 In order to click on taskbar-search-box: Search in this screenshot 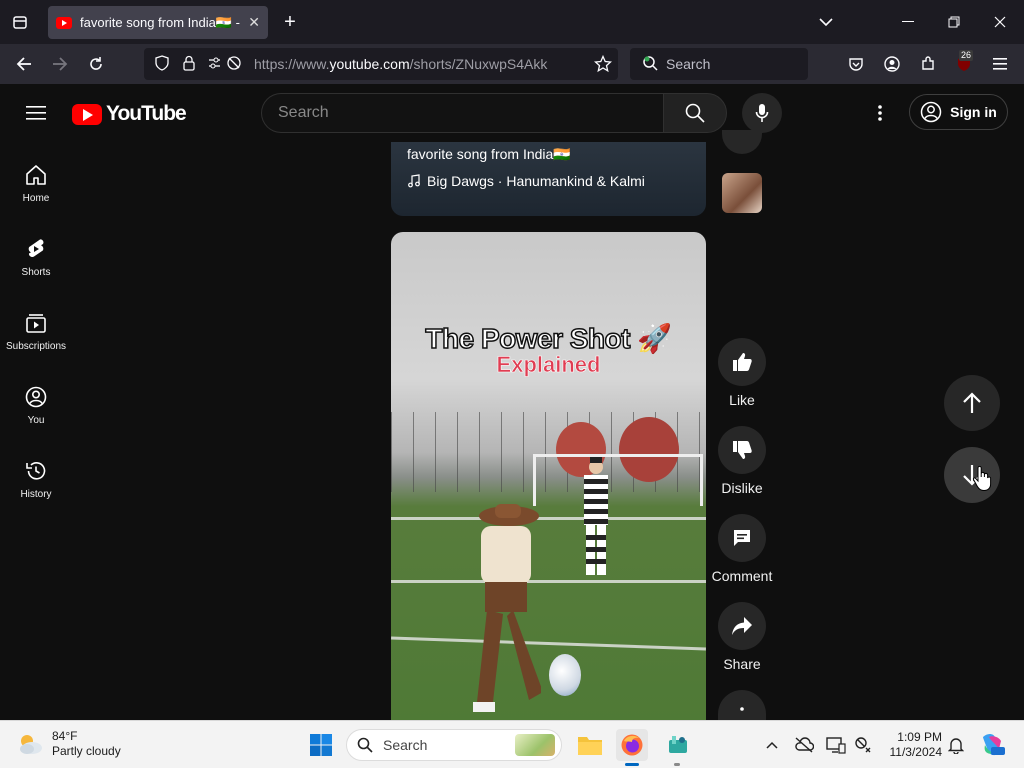, I will do `click(454, 745)`.